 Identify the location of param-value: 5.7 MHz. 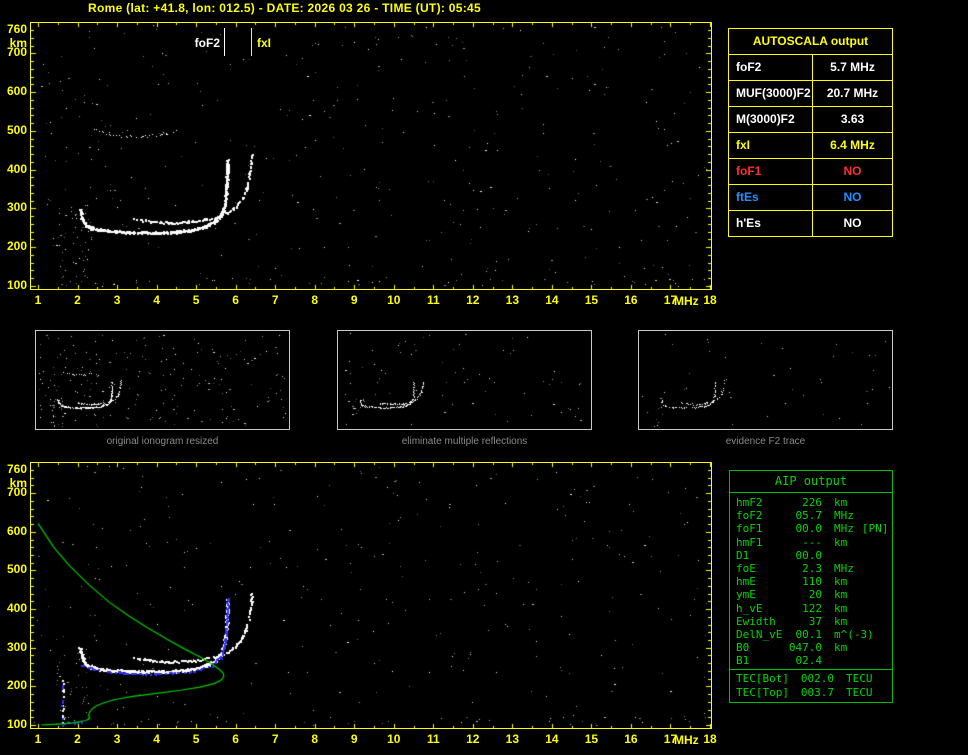
(852, 67).